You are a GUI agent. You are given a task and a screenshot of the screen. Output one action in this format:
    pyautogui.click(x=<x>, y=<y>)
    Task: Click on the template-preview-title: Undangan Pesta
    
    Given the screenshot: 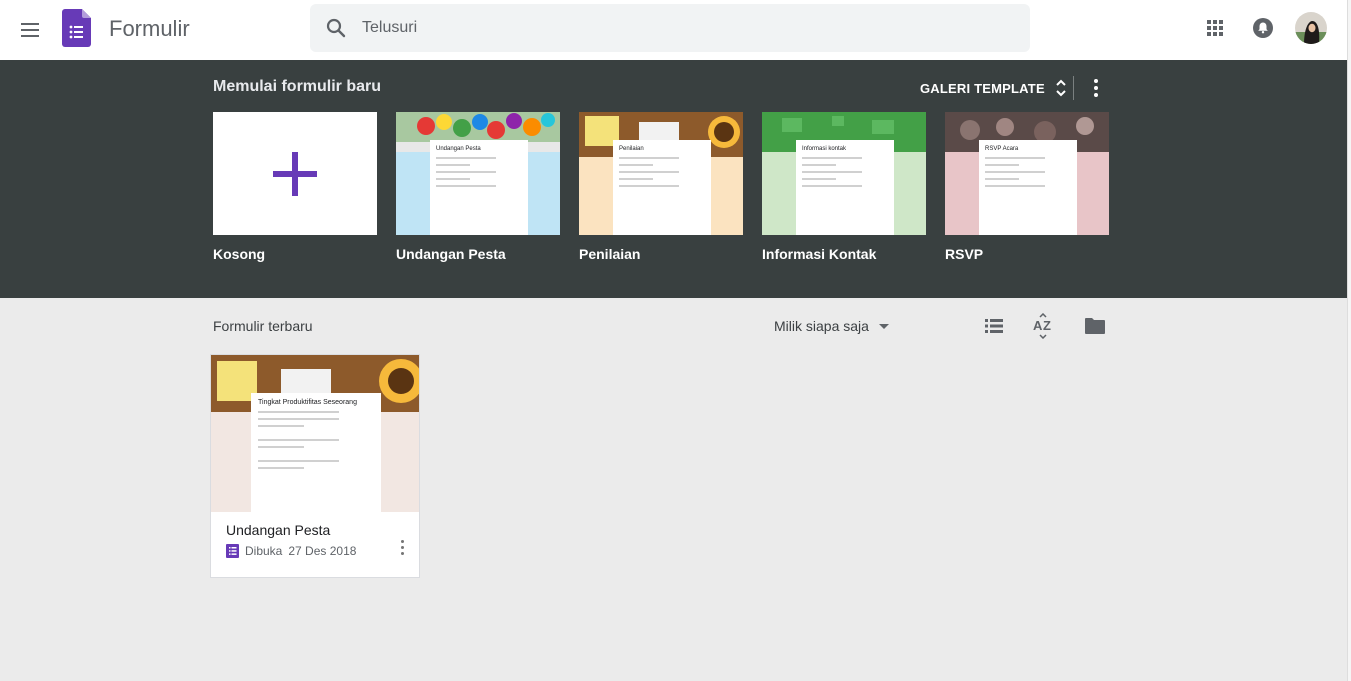 What is the action you would take?
    pyautogui.click(x=458, y=149)
    